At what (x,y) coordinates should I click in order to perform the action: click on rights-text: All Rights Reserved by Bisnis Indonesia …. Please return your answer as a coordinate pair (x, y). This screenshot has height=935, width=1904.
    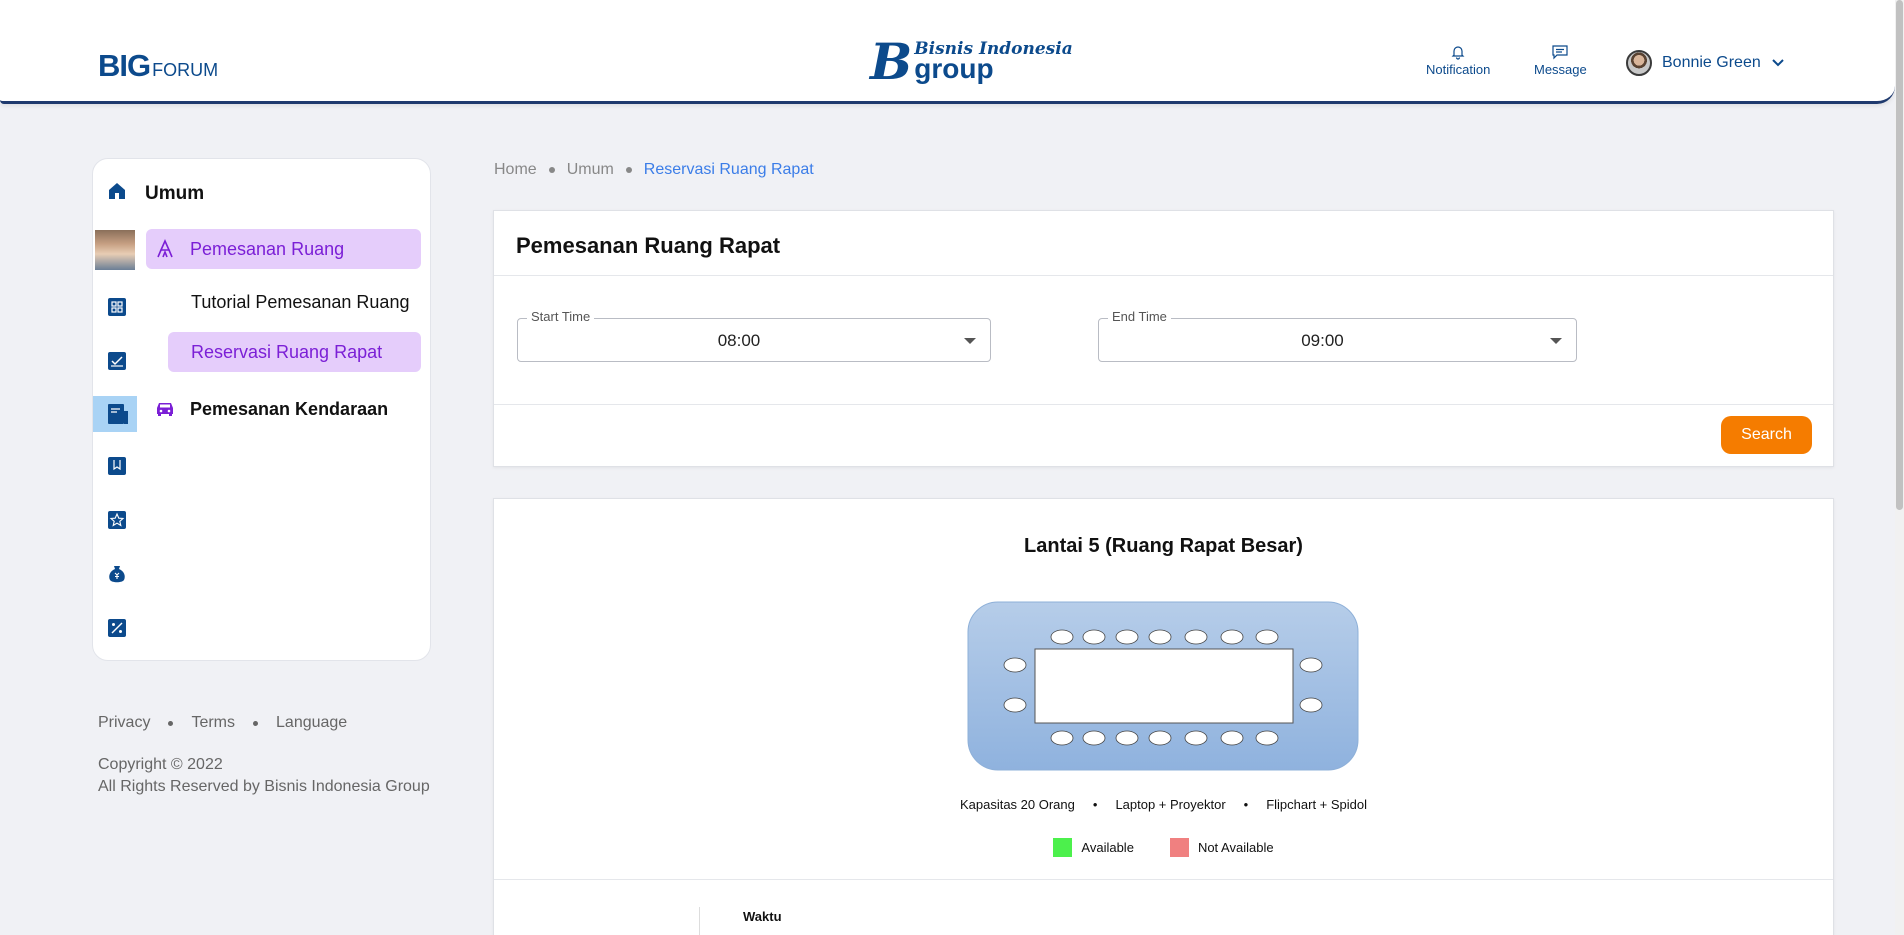
    Looking at the image, I should click on (264, 786).